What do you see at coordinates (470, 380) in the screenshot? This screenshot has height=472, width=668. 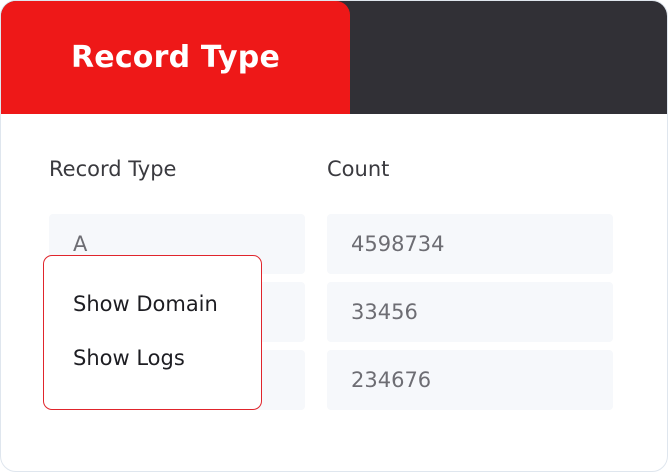 I see `table-cell-count: 234676` at bounding box center [470, 380].